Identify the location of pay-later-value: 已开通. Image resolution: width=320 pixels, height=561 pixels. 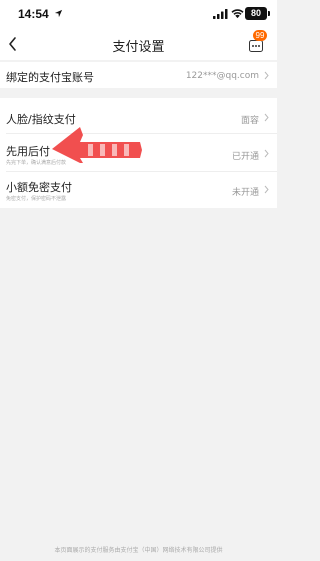
(245, 157).